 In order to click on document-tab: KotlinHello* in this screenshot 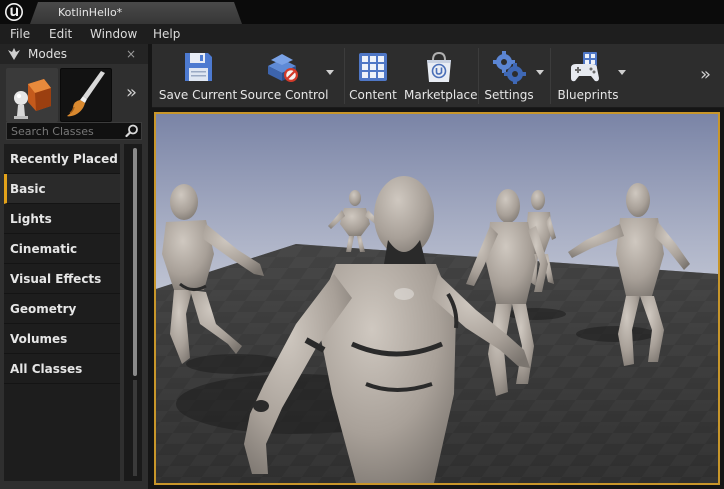, I will do `click(136, 13)`.